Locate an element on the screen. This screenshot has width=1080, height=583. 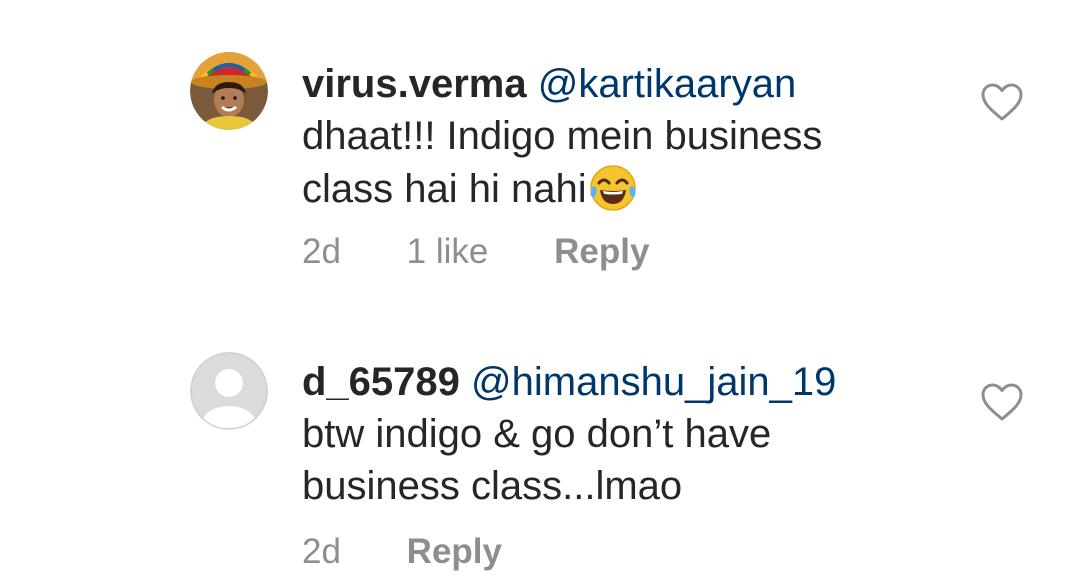
comment-header-line: virus.verma @kartikaaryan is located at coordinates (632, 84).